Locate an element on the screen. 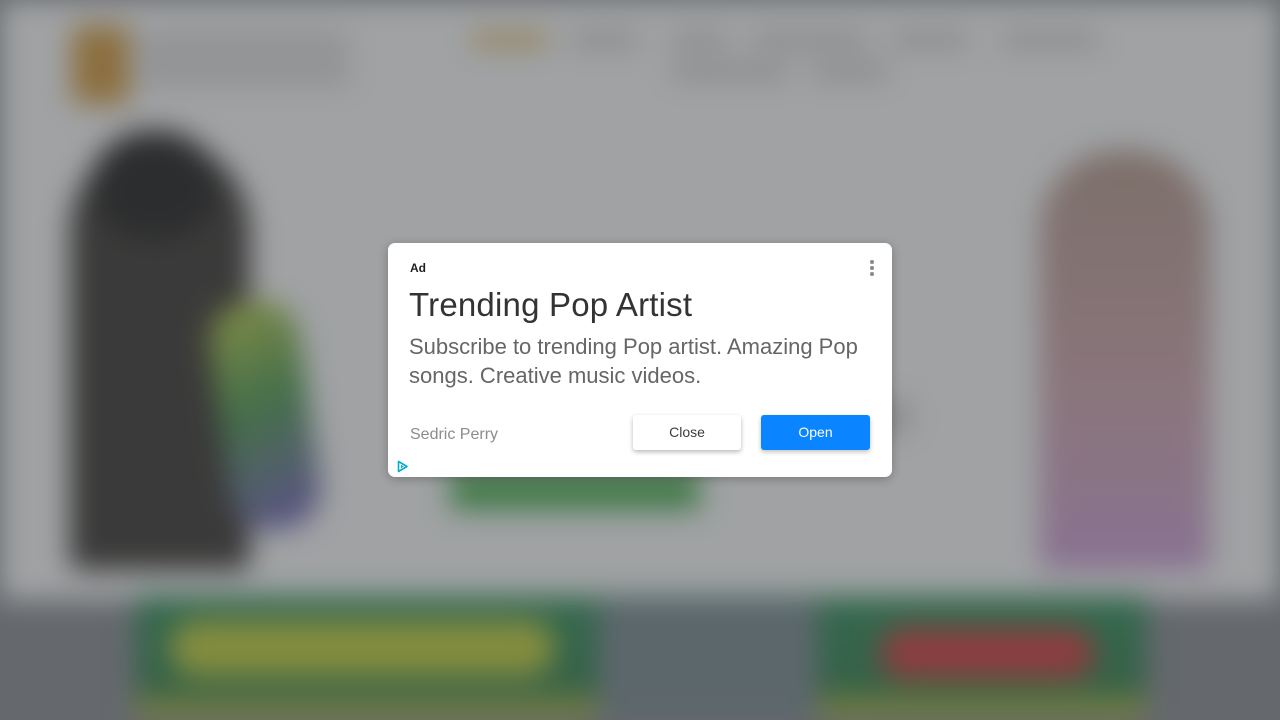 This screenshot has width=1280, height=720. ad-label: Ad is located at coordinates (418, 268).